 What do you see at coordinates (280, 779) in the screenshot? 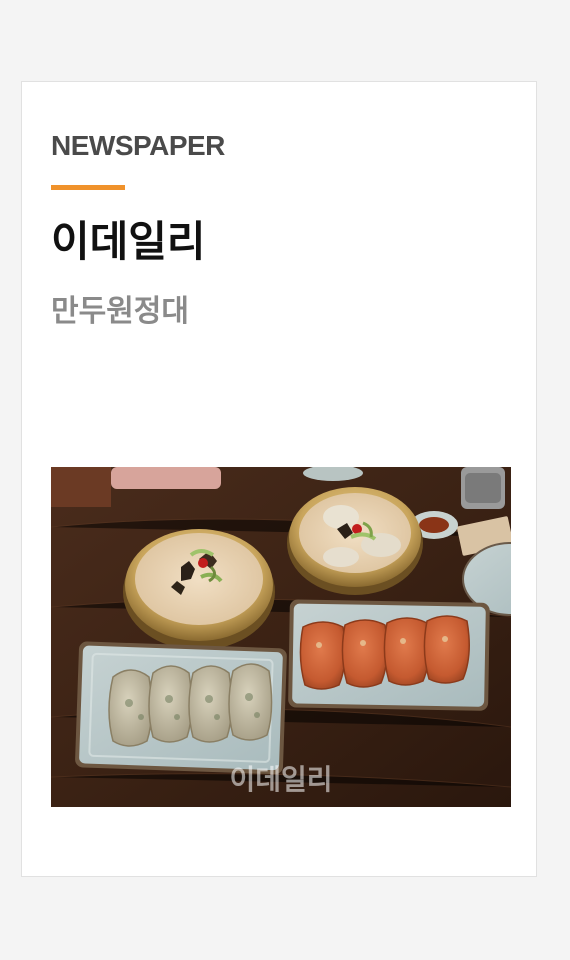
I see `watermark-text: 이데일리` at bounding box center [280, 779].